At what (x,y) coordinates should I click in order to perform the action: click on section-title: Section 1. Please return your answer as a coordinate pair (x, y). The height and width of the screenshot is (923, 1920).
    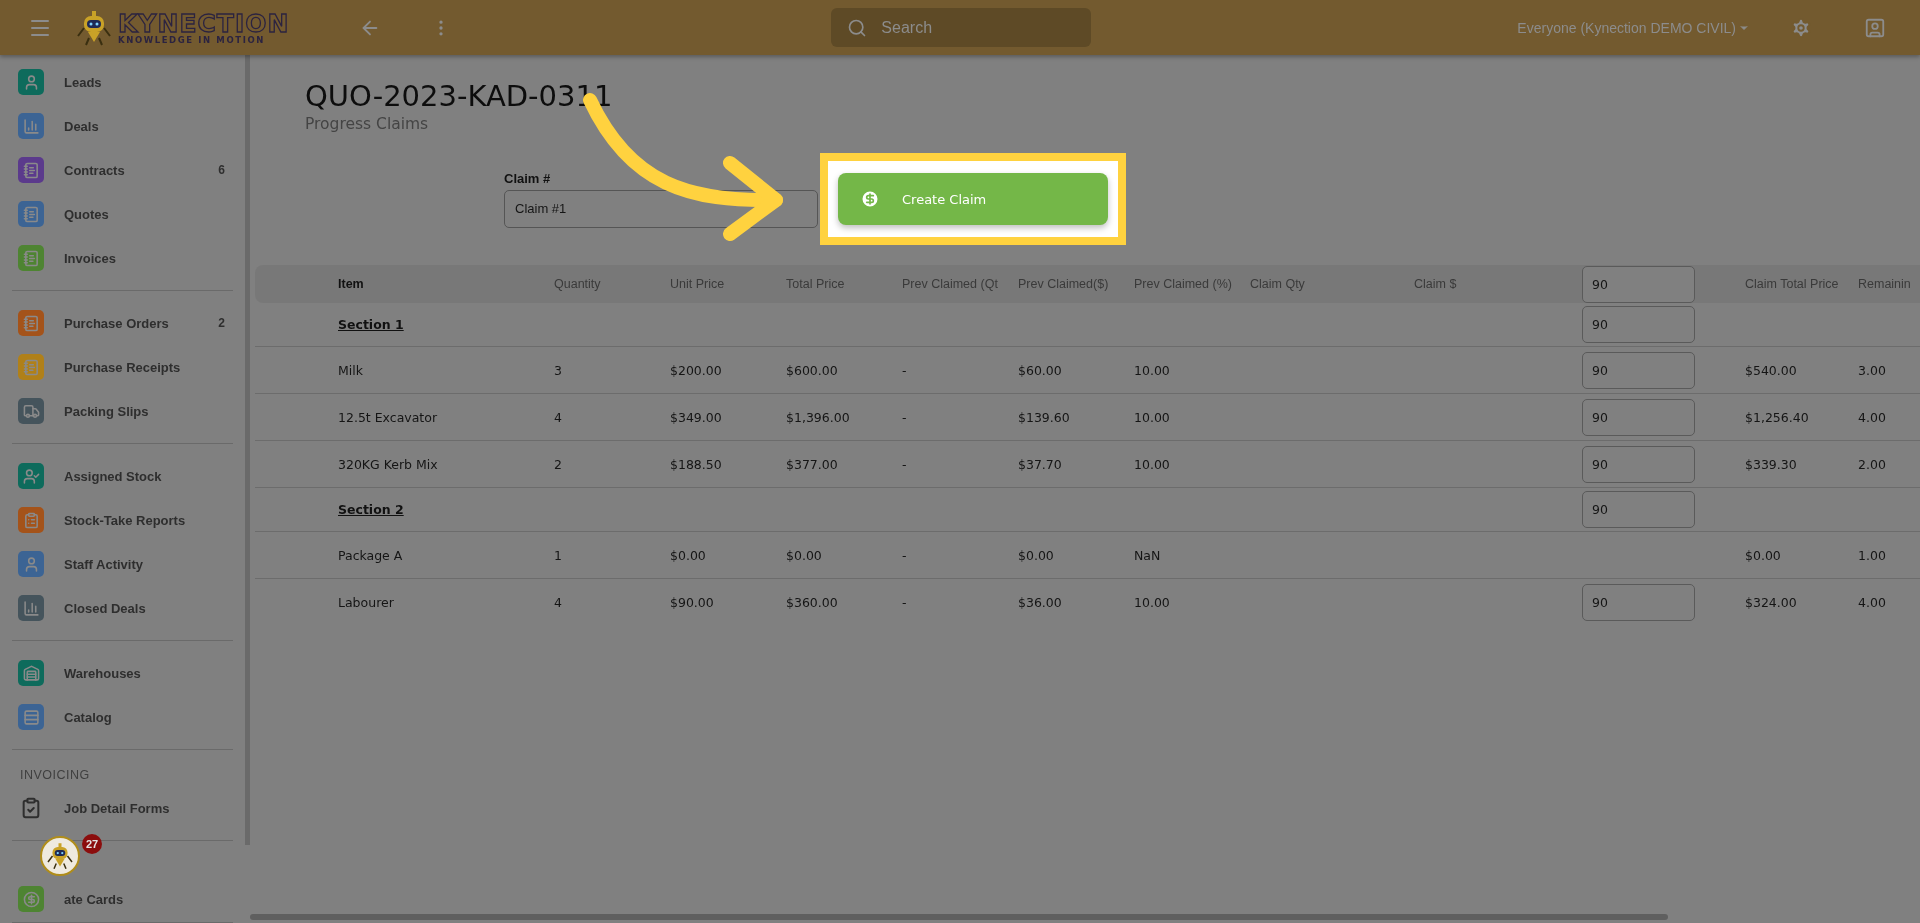
    Looking at the image, I should click on (371, 324).